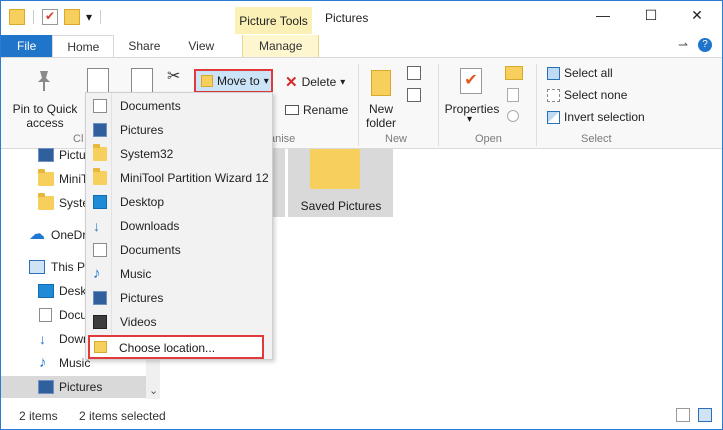 This screenshot has width=723, height=430. I want to click on tab-share: Share, so click(144, 46).